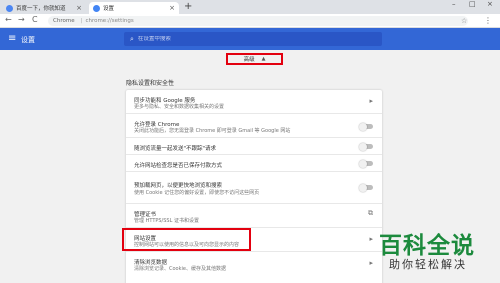 This screenshot has height=283, width=500. Describe the element at coordinates (254, 216) in the screenshot. I see `row-manage-certificates: 管理证书 管理 HTTPS/SSL 证书和设置 ⧉` at that location.